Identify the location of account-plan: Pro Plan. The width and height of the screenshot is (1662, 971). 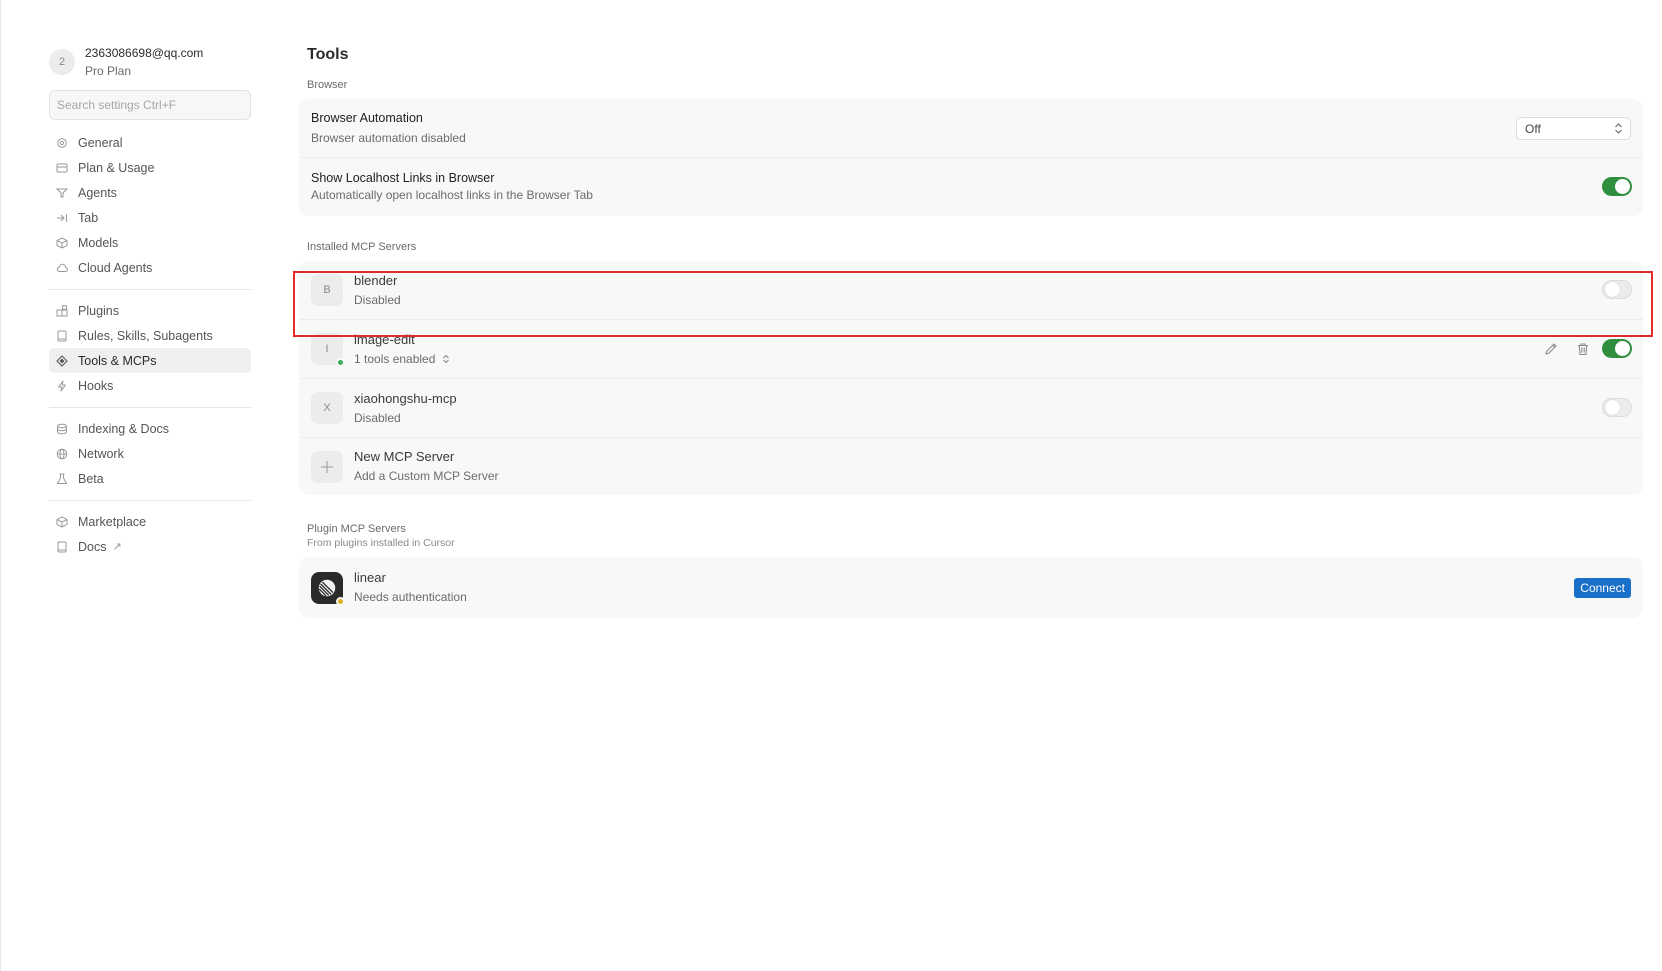
(108, 71).